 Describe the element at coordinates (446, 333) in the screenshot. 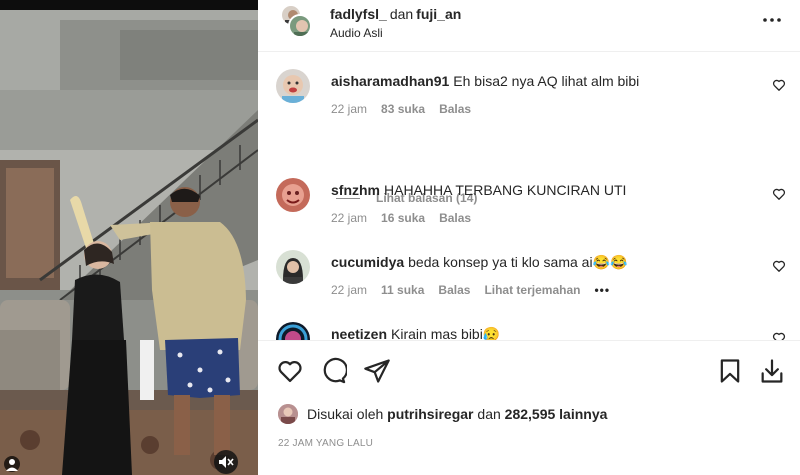

I see `comment-text: Kirain mas bibi😥` at that location.